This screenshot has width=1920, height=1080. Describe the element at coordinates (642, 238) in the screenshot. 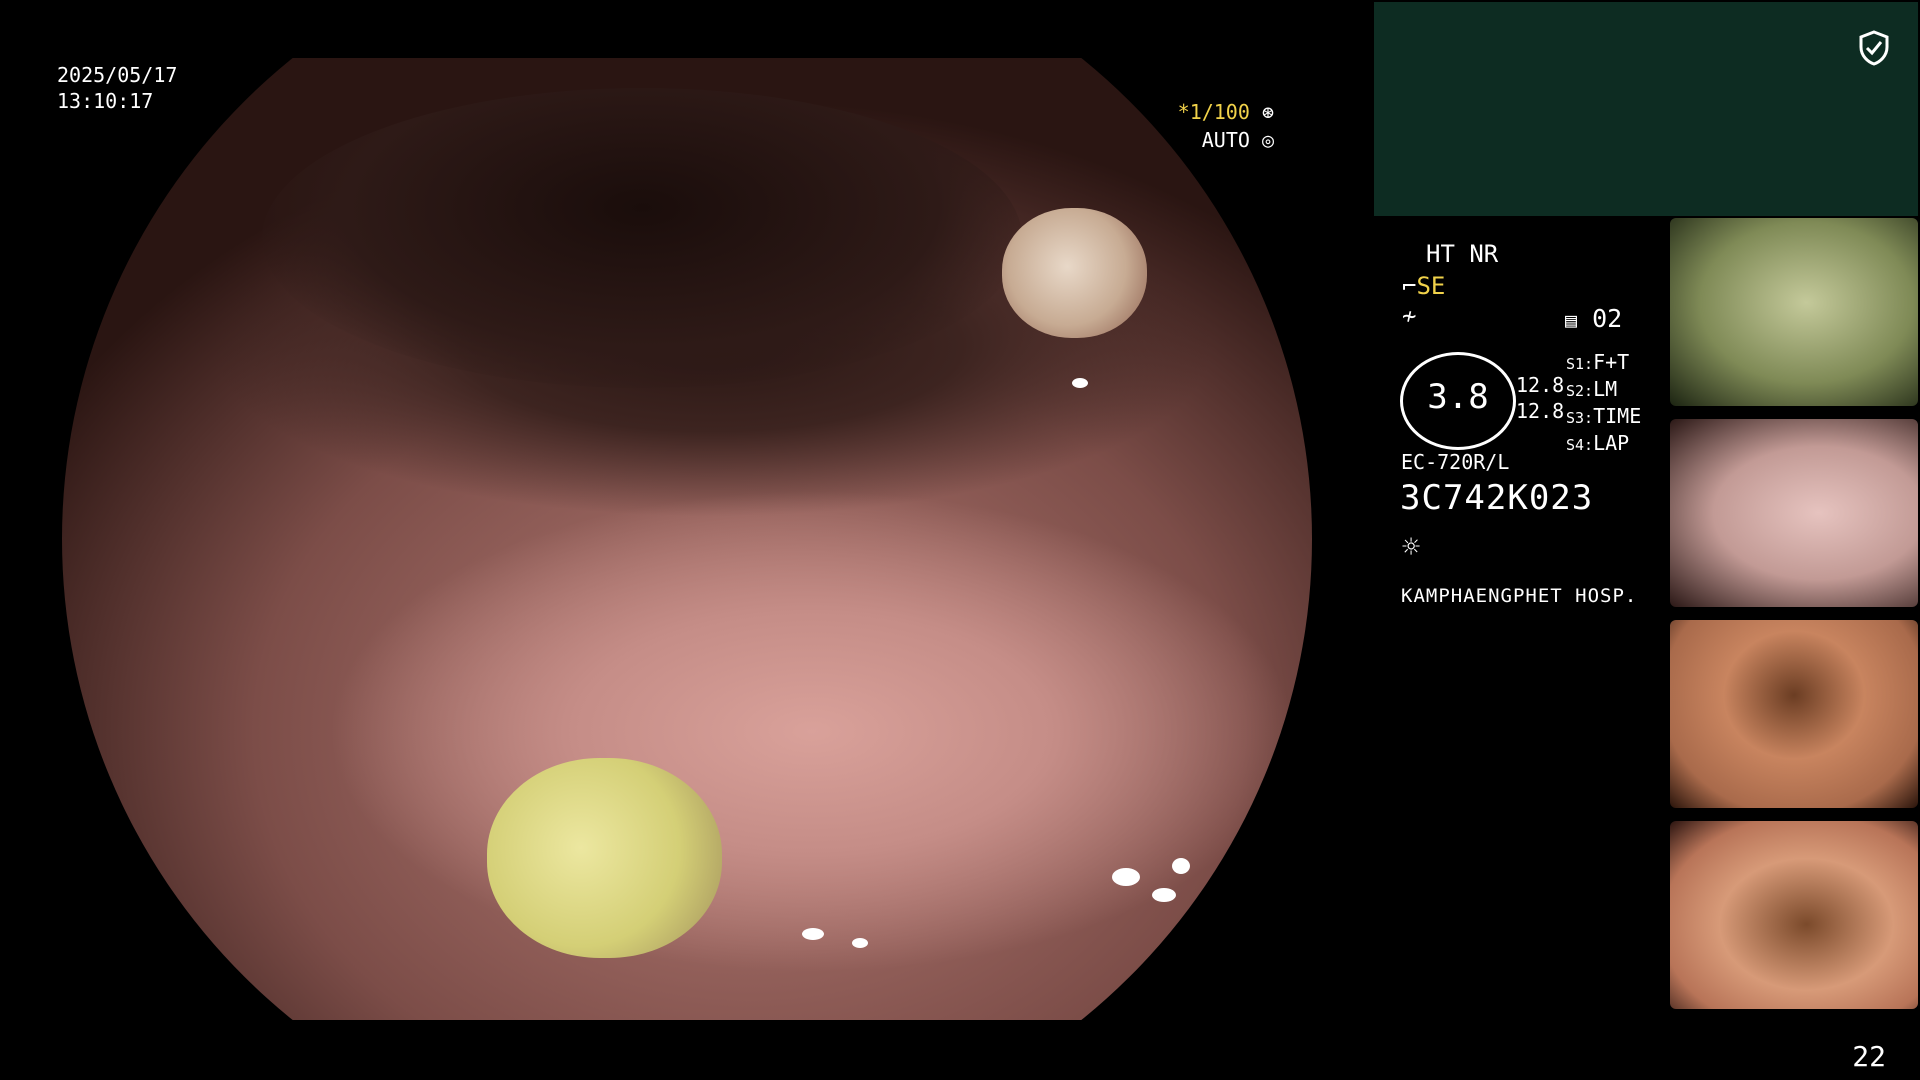

I see `mucosal-fold` at that location.